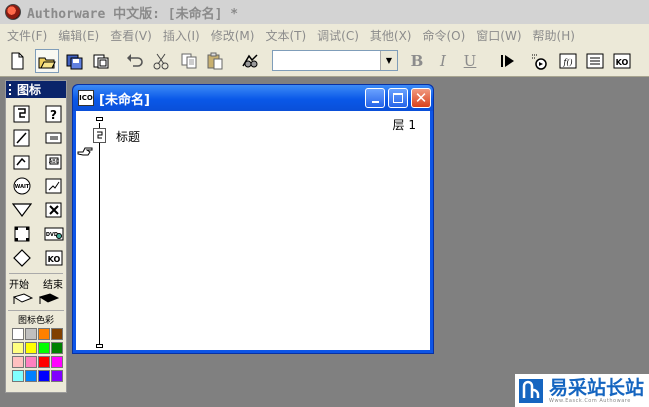 The image size is (649, 407). Describe the element at coordinates (54, 258) in the screenshot. I see `knowledge-object-tool: KO` at that location.